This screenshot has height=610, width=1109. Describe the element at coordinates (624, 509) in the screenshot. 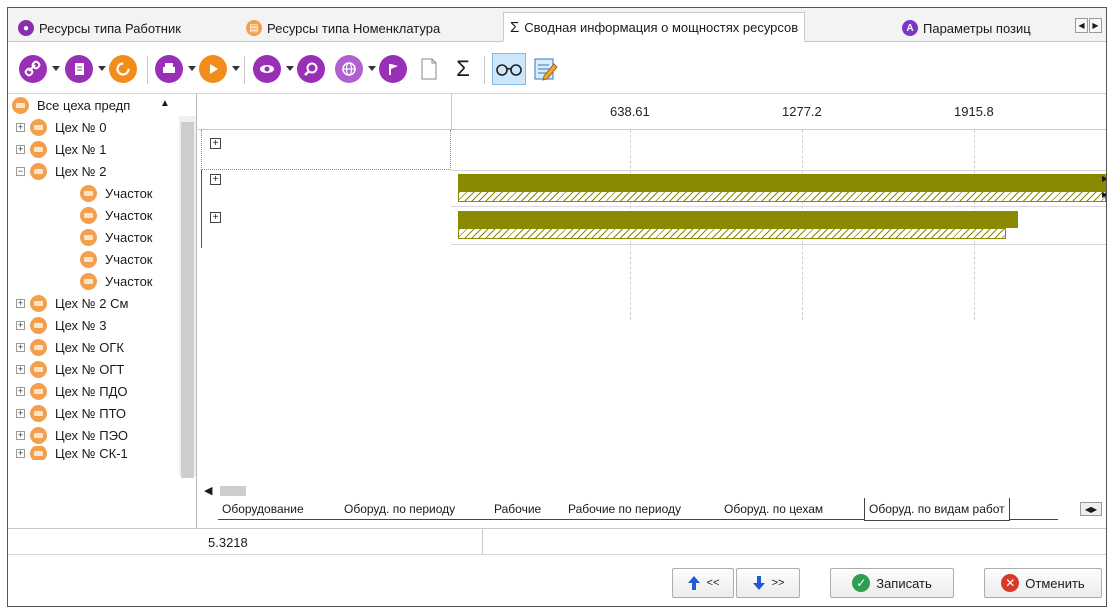

I see `sheet-tab-workers-by-period: Рабочие по периоду` at that location.